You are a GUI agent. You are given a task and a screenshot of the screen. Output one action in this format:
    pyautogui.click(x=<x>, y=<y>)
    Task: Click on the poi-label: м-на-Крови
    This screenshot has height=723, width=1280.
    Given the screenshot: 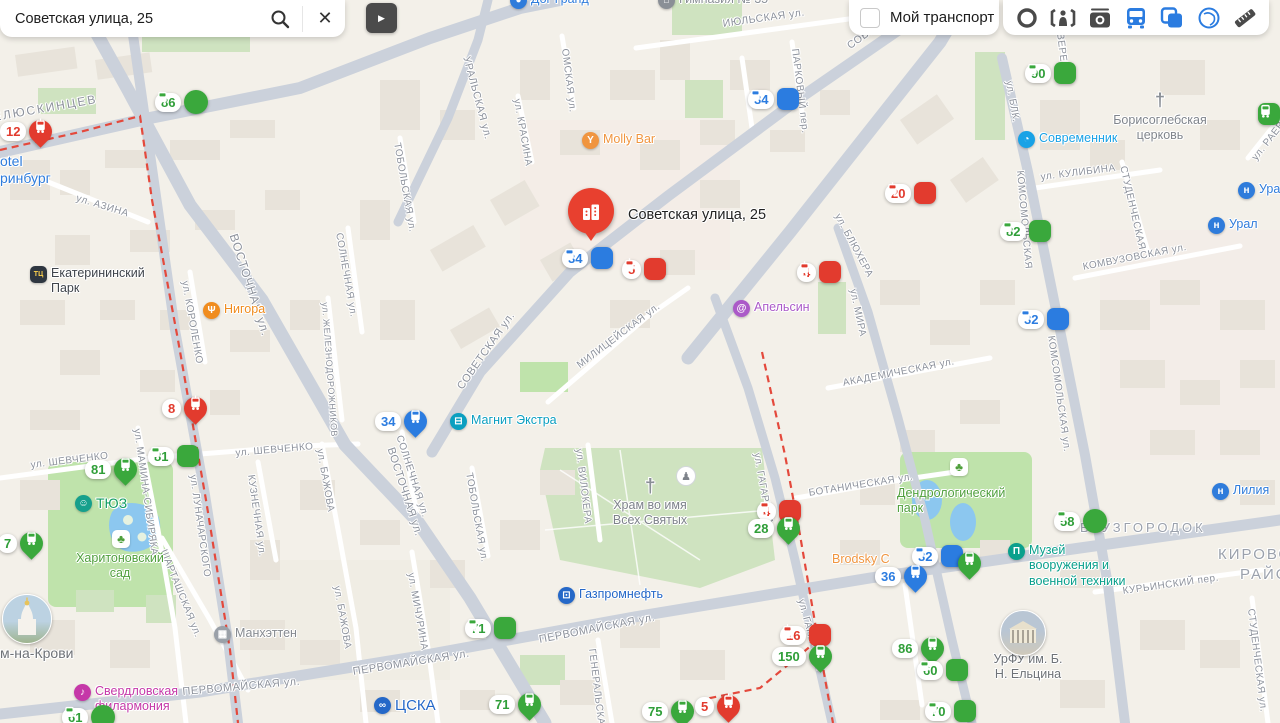 What is the action you would take?
    pyautogui.click(x=36, y=653)
    